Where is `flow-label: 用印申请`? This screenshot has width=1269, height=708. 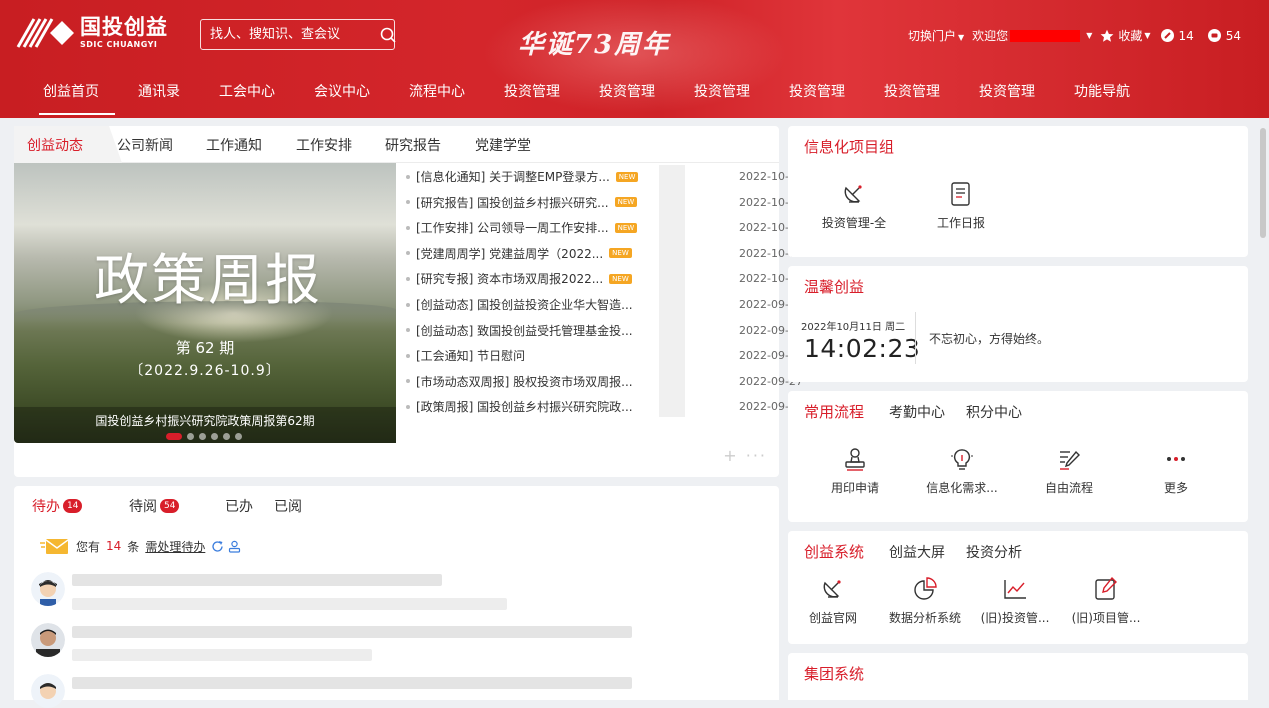
flow-label: 用印申请 is located at coordinates (854, 488).